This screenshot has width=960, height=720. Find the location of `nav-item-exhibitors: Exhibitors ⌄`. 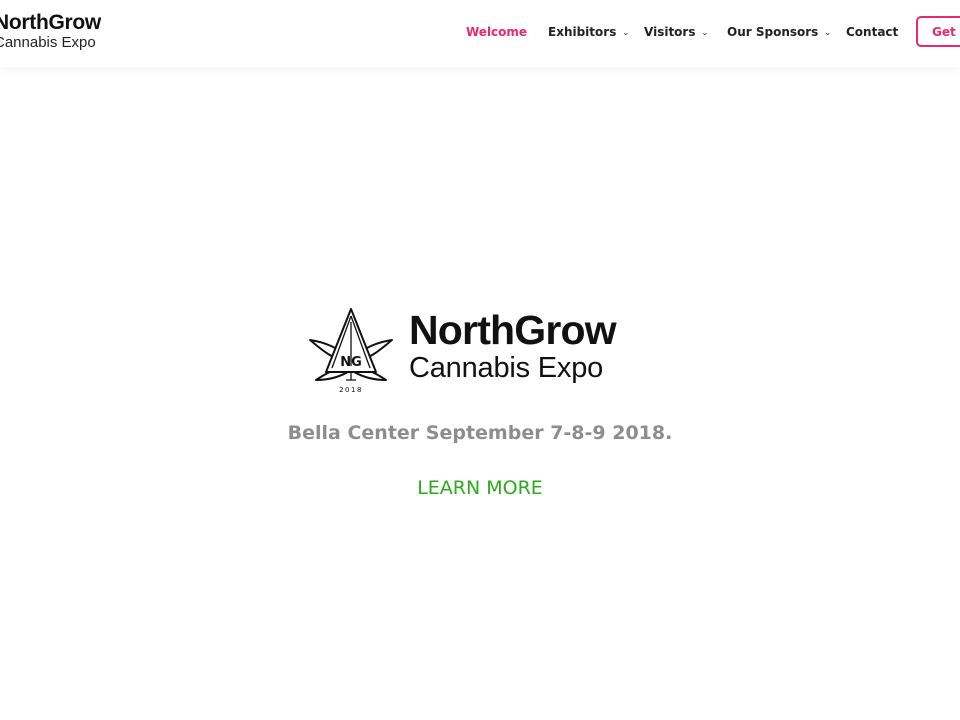

nav-item-exhibitors: Exhibitors ⌄ is located at coordinates (588, 32).